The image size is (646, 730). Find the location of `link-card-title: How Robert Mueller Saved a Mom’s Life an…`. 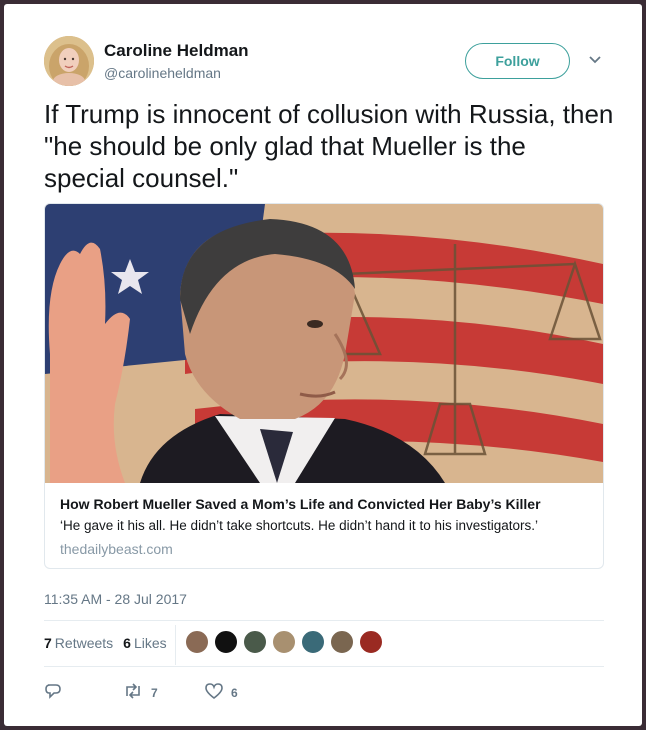

link-card-title: How Robert Mueller Saved a Mom’s Life an… is located at coordinates (325, 504).